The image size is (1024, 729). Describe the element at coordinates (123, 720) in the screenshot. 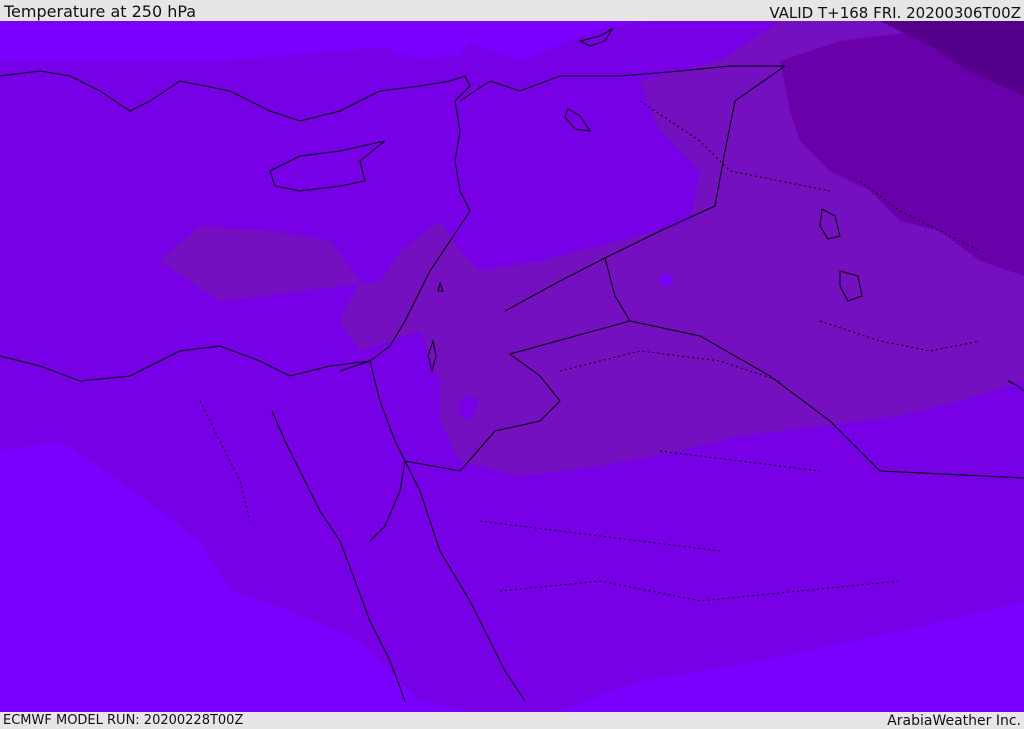

I see `model-run: ECMWF MODEL RUN: 20200228T00Z` at that location.